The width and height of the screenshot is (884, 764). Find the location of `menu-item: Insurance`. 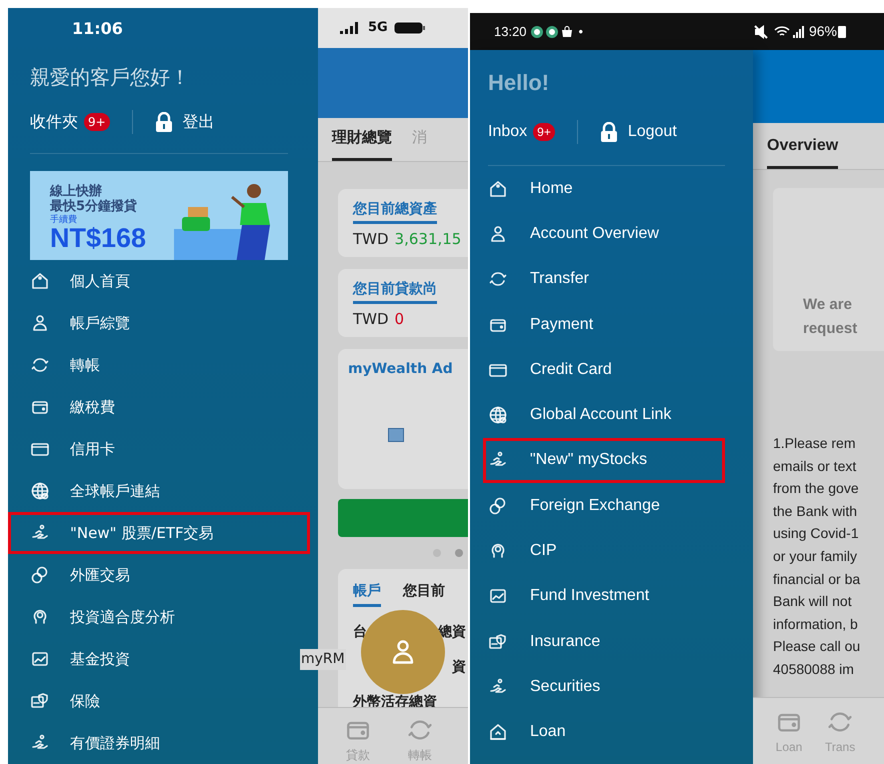

menu-item: Insurance is located at coordinates (606, 641).